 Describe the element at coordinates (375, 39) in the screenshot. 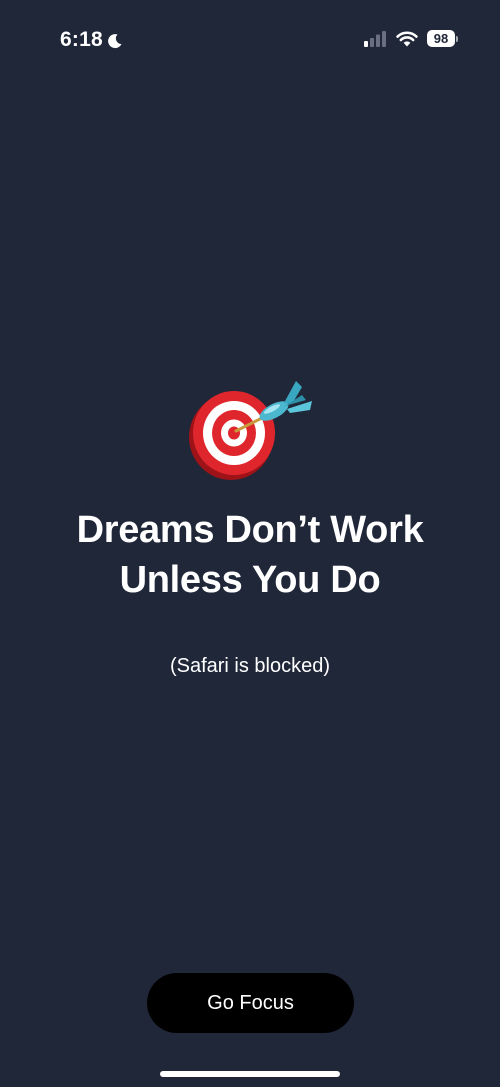

I see `cellular-signal-icon` at that location.